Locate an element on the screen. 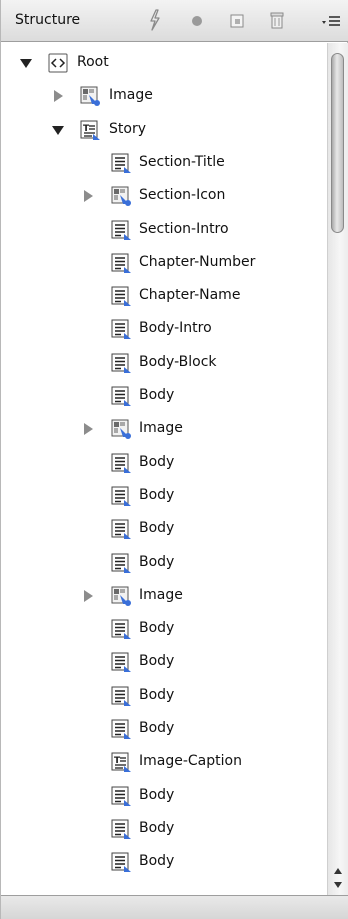 The width and height of the screenshot is (348, 919). tree-row-label: Image-Caption is located at coordinates (190, 761).